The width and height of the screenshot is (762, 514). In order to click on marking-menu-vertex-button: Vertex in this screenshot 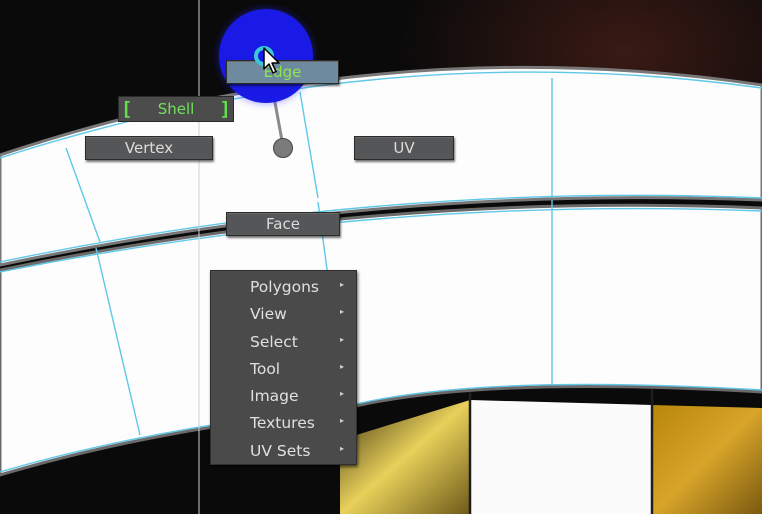, I will do `click(149, 148)`.